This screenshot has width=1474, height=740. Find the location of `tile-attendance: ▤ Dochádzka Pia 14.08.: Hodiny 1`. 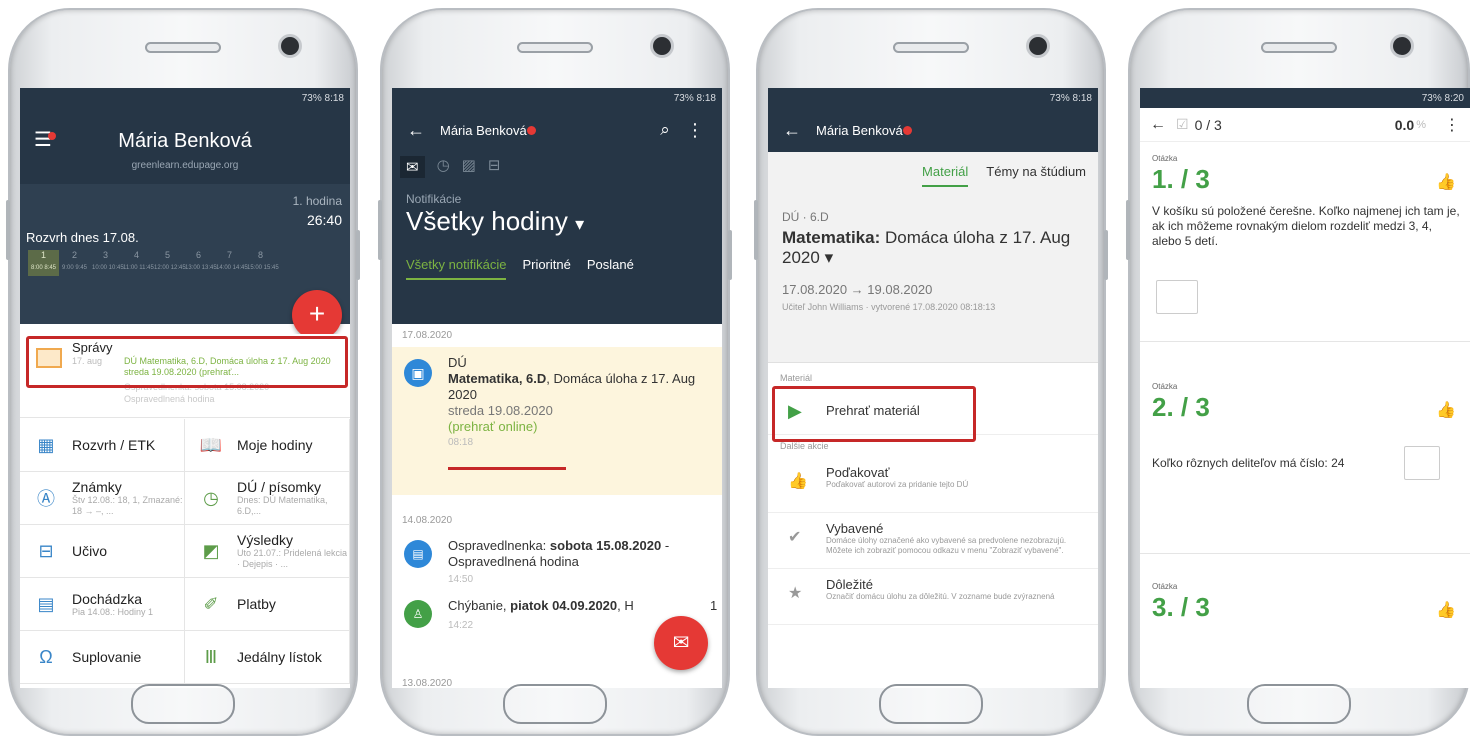

tile-attendance: ▤ Dochádzka Pia 14.08.: Hodiny 1 is located at coordinates (102, 604).